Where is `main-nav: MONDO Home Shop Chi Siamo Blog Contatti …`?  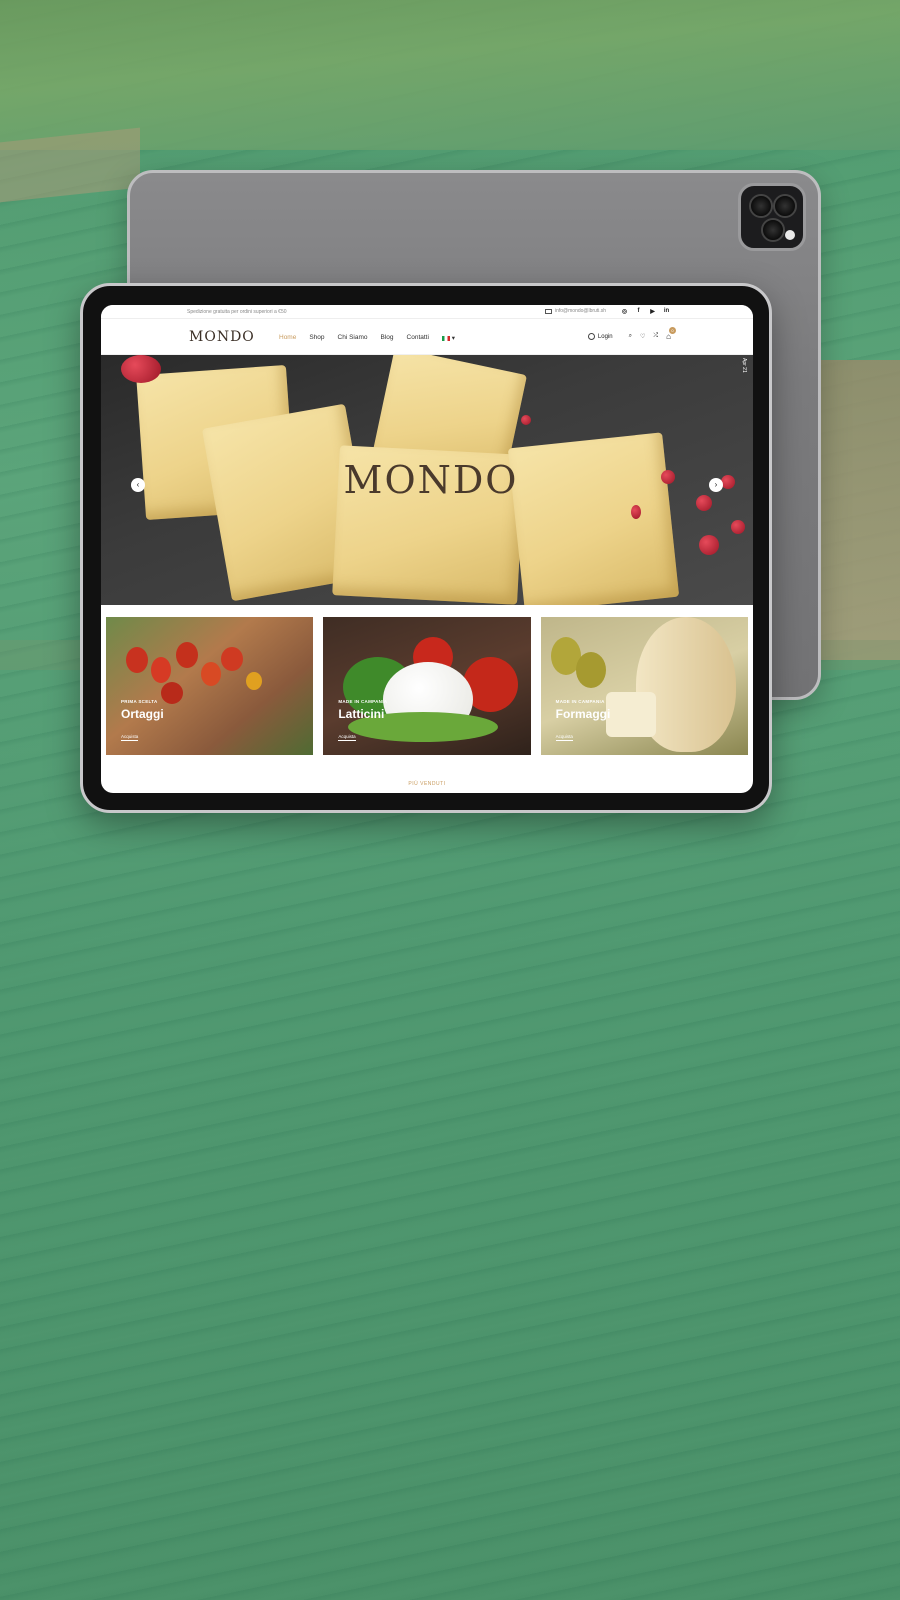
main-nav: MONDO Home Shop Chi Siamo Blog Contatti … is located at coordinates (427, 337).